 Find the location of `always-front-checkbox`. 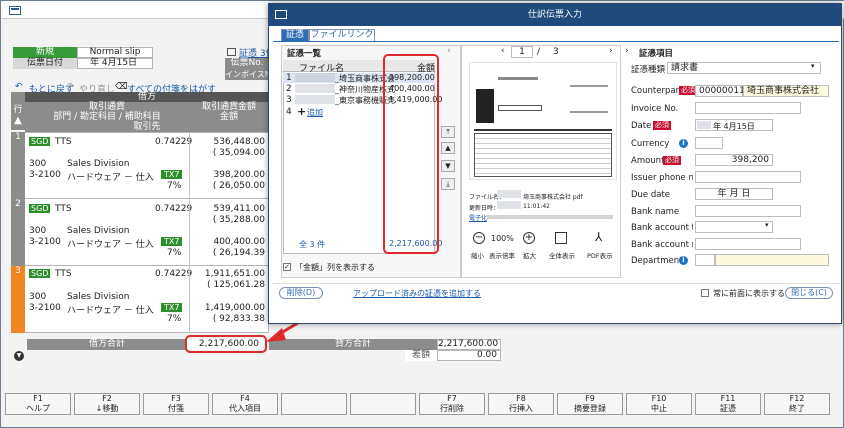

always-front-checkbox is located at coordinates (705, 293).